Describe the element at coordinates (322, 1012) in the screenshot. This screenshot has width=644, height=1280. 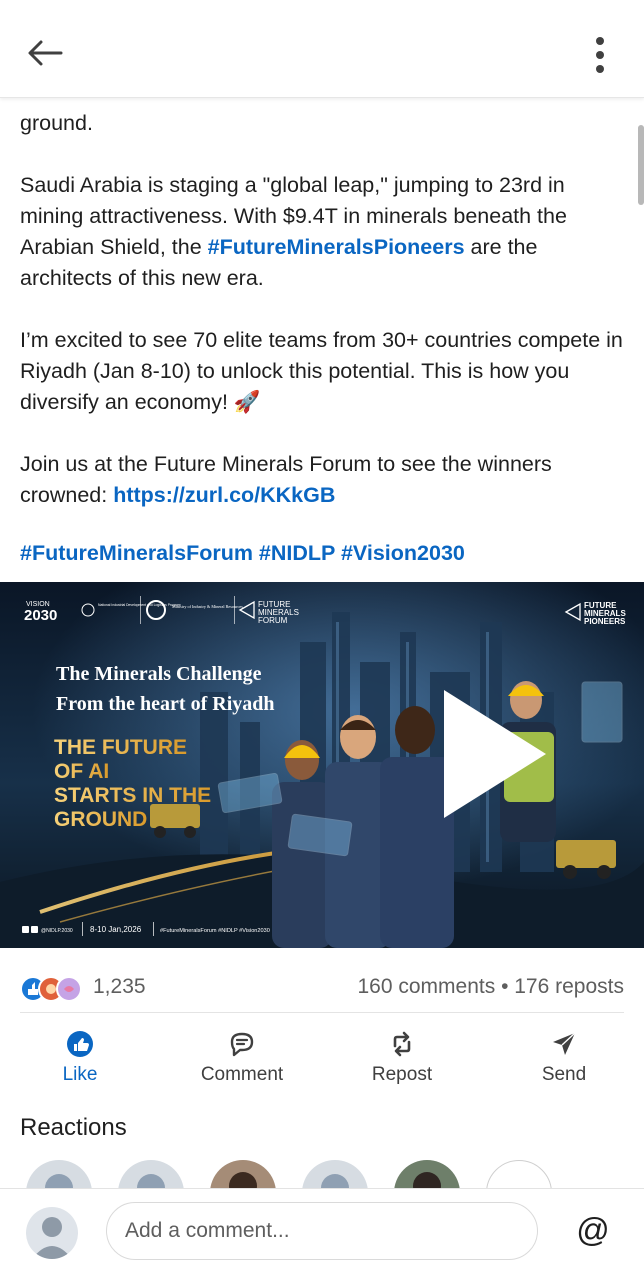
I see `divider` at that location.